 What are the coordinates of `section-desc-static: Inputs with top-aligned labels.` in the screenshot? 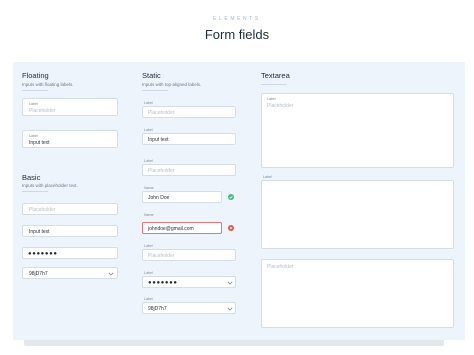 It's located at (172, 84).